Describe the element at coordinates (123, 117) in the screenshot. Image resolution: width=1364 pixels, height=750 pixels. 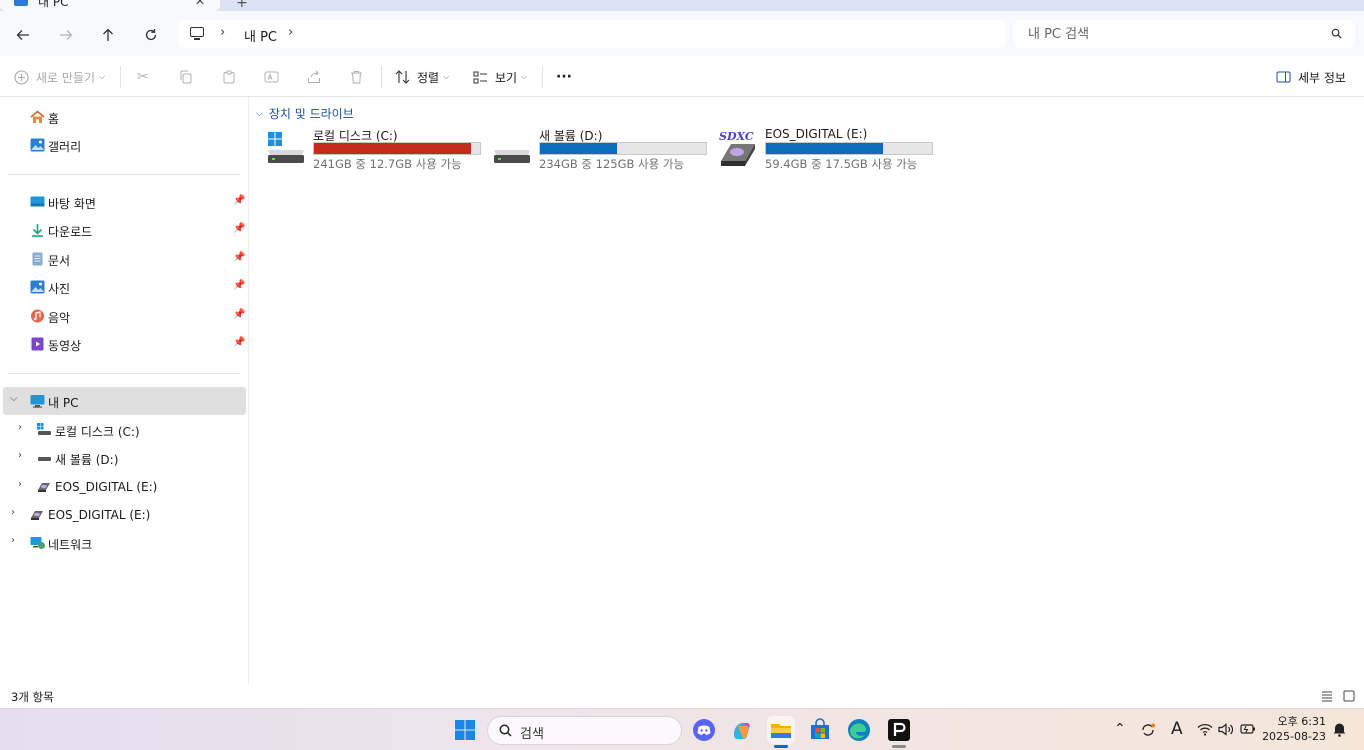
I see `sidebar-item-home: 홈` at that location.